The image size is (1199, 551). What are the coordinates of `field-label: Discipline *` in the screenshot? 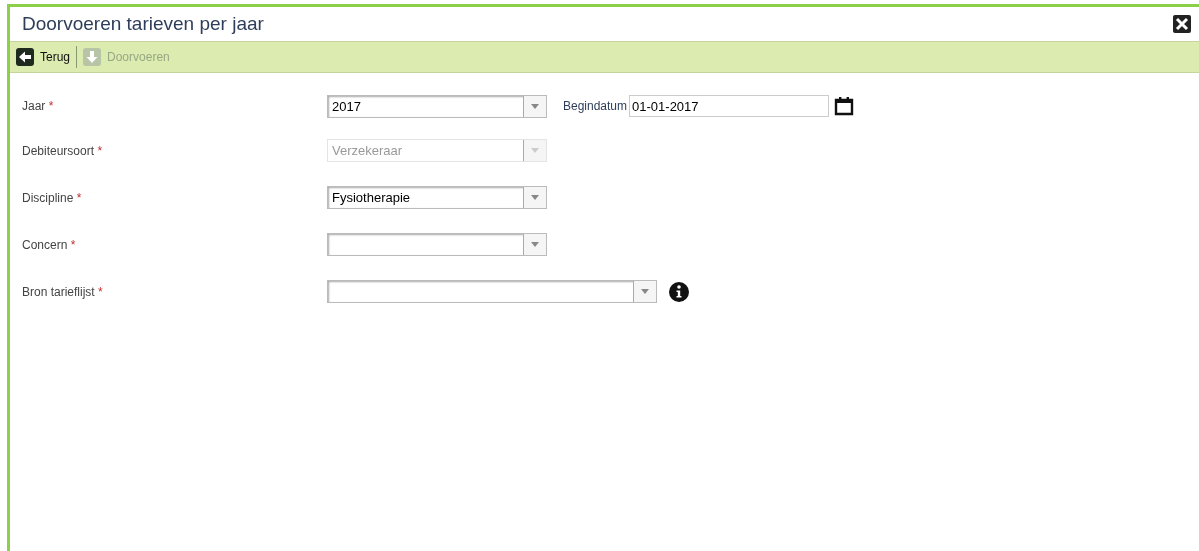 It's located at (52, 197).